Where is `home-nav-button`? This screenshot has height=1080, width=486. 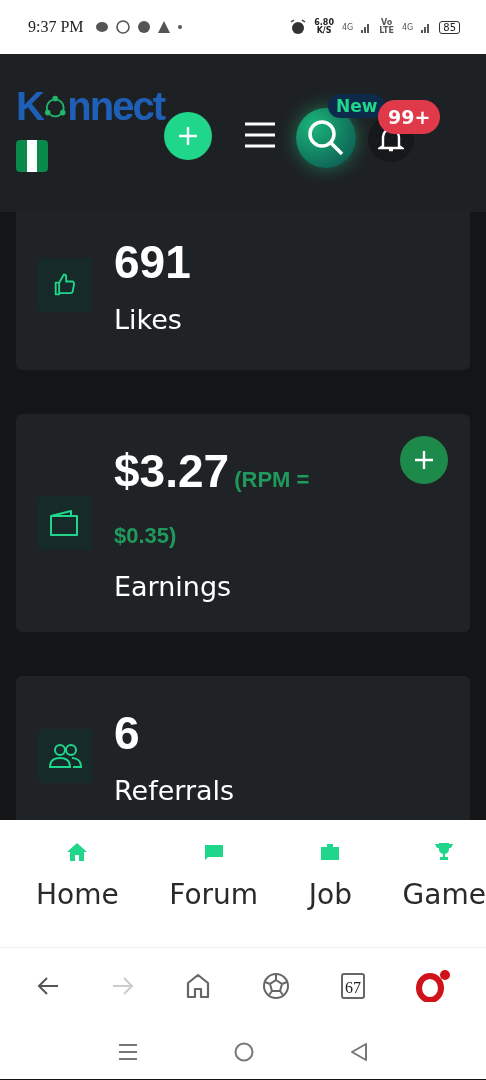
home-nav-button is located at coordinates (244, 1051).